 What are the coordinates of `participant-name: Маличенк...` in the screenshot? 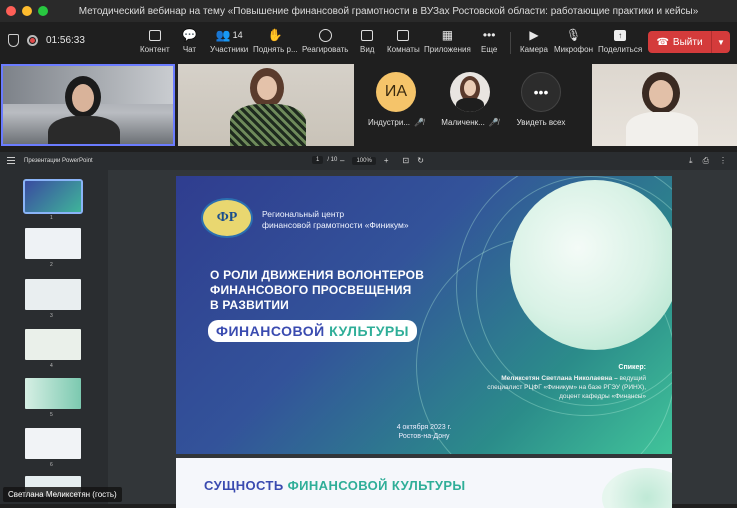 It's located at (463, 122).